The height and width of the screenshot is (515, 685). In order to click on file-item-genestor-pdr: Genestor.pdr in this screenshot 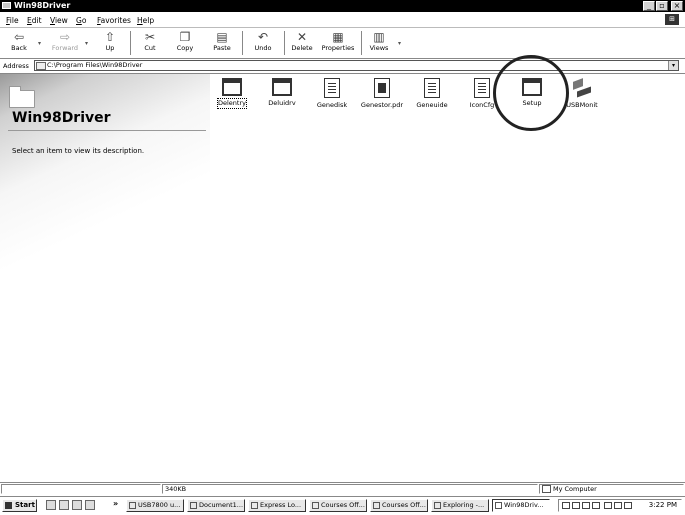, I will do `click(382, 94)`.